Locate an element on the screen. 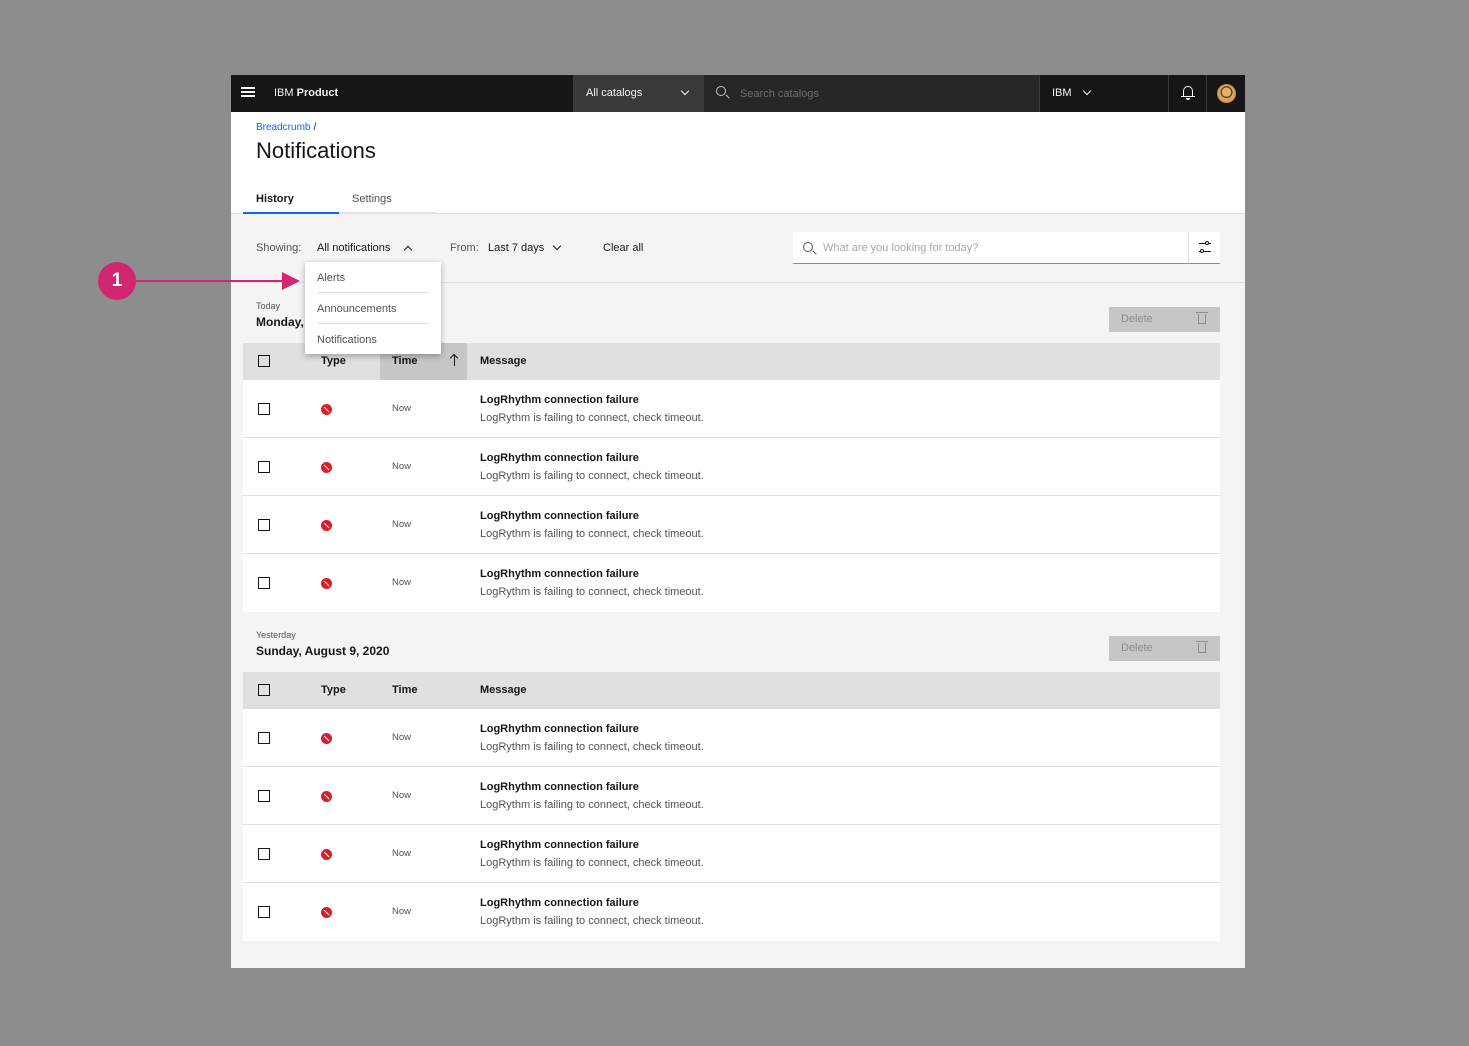 The image size is (1469, 1046). breadcrumb-link: Breadcrumb is located at coordinates (283, 127).